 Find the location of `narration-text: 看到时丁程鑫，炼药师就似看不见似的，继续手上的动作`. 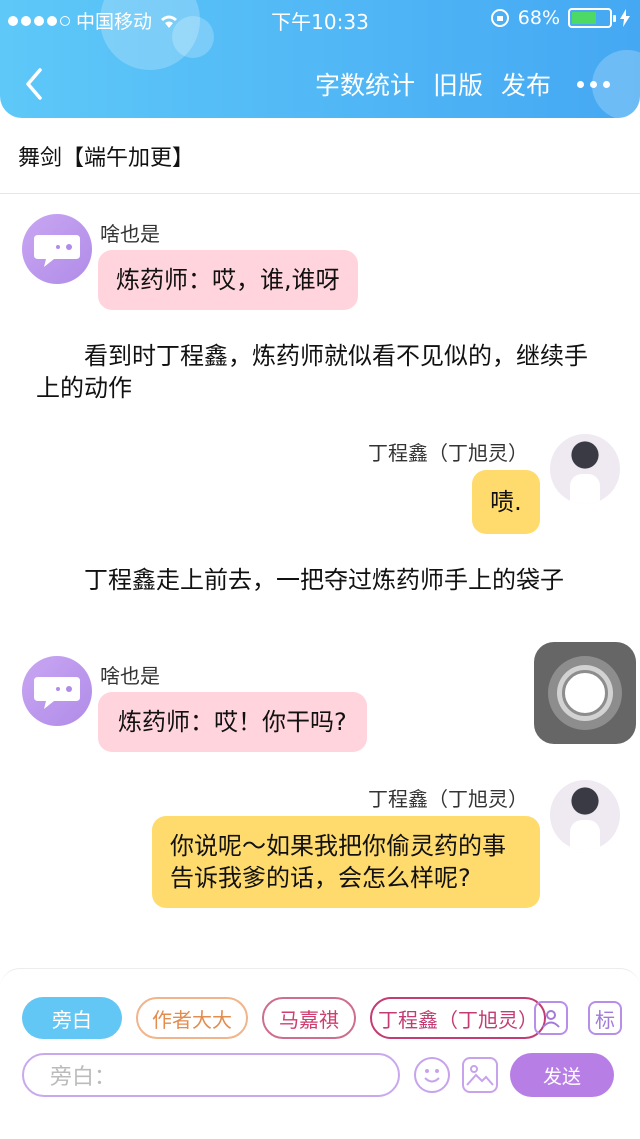

narration-text: 看到时丁程鑫，炼药师就似看不见似的，继续手上的动作 is located at coordinates (323, 372).